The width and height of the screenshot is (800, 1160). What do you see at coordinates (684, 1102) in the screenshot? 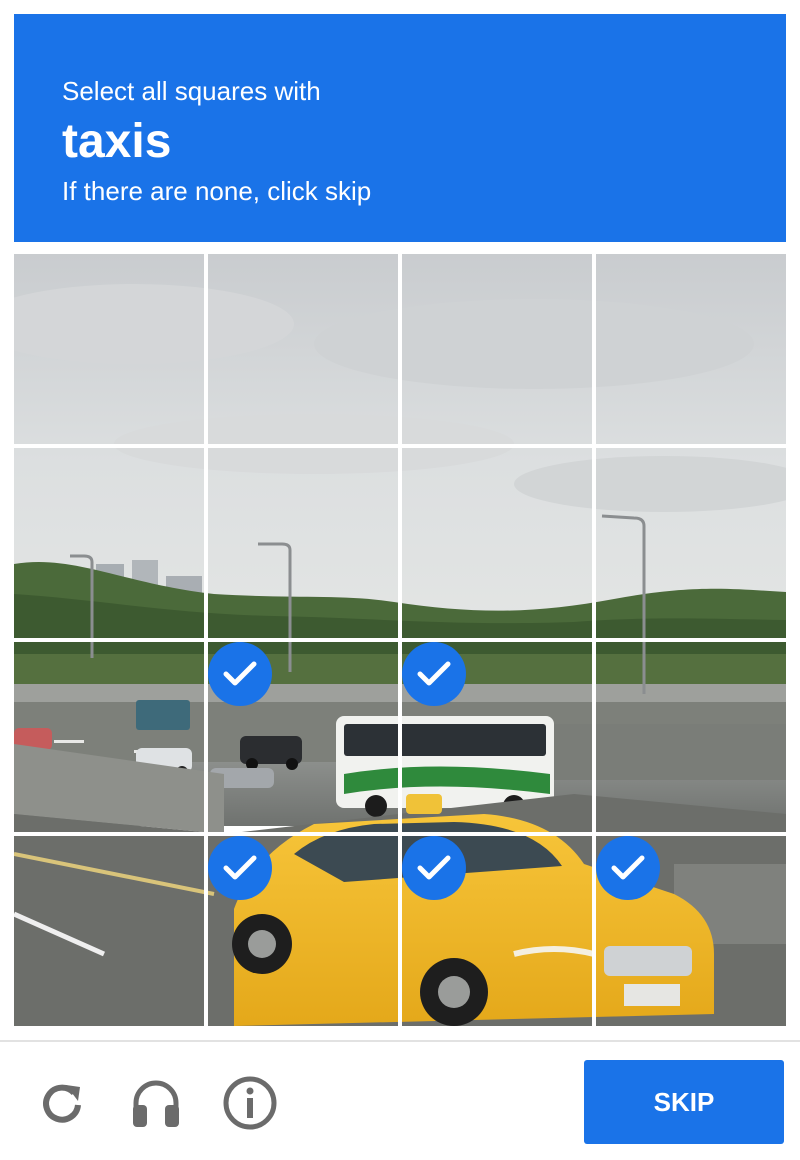
I see `skip-button: SKIP` at bounding box center [684, 1102].